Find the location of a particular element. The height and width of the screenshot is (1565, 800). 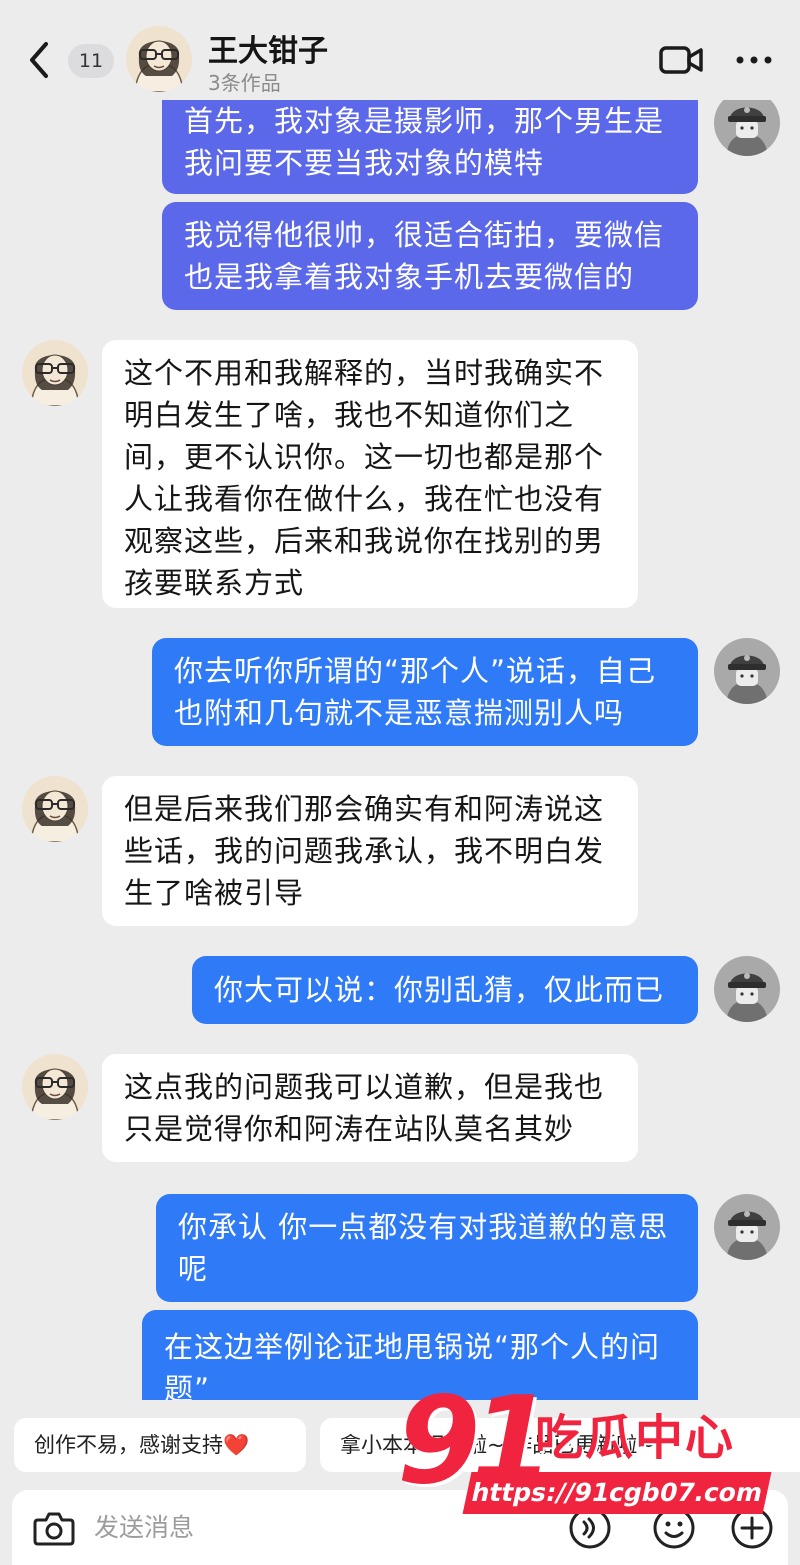

contact-subtitle: 3条作品 is located at coordinates (244, 81).